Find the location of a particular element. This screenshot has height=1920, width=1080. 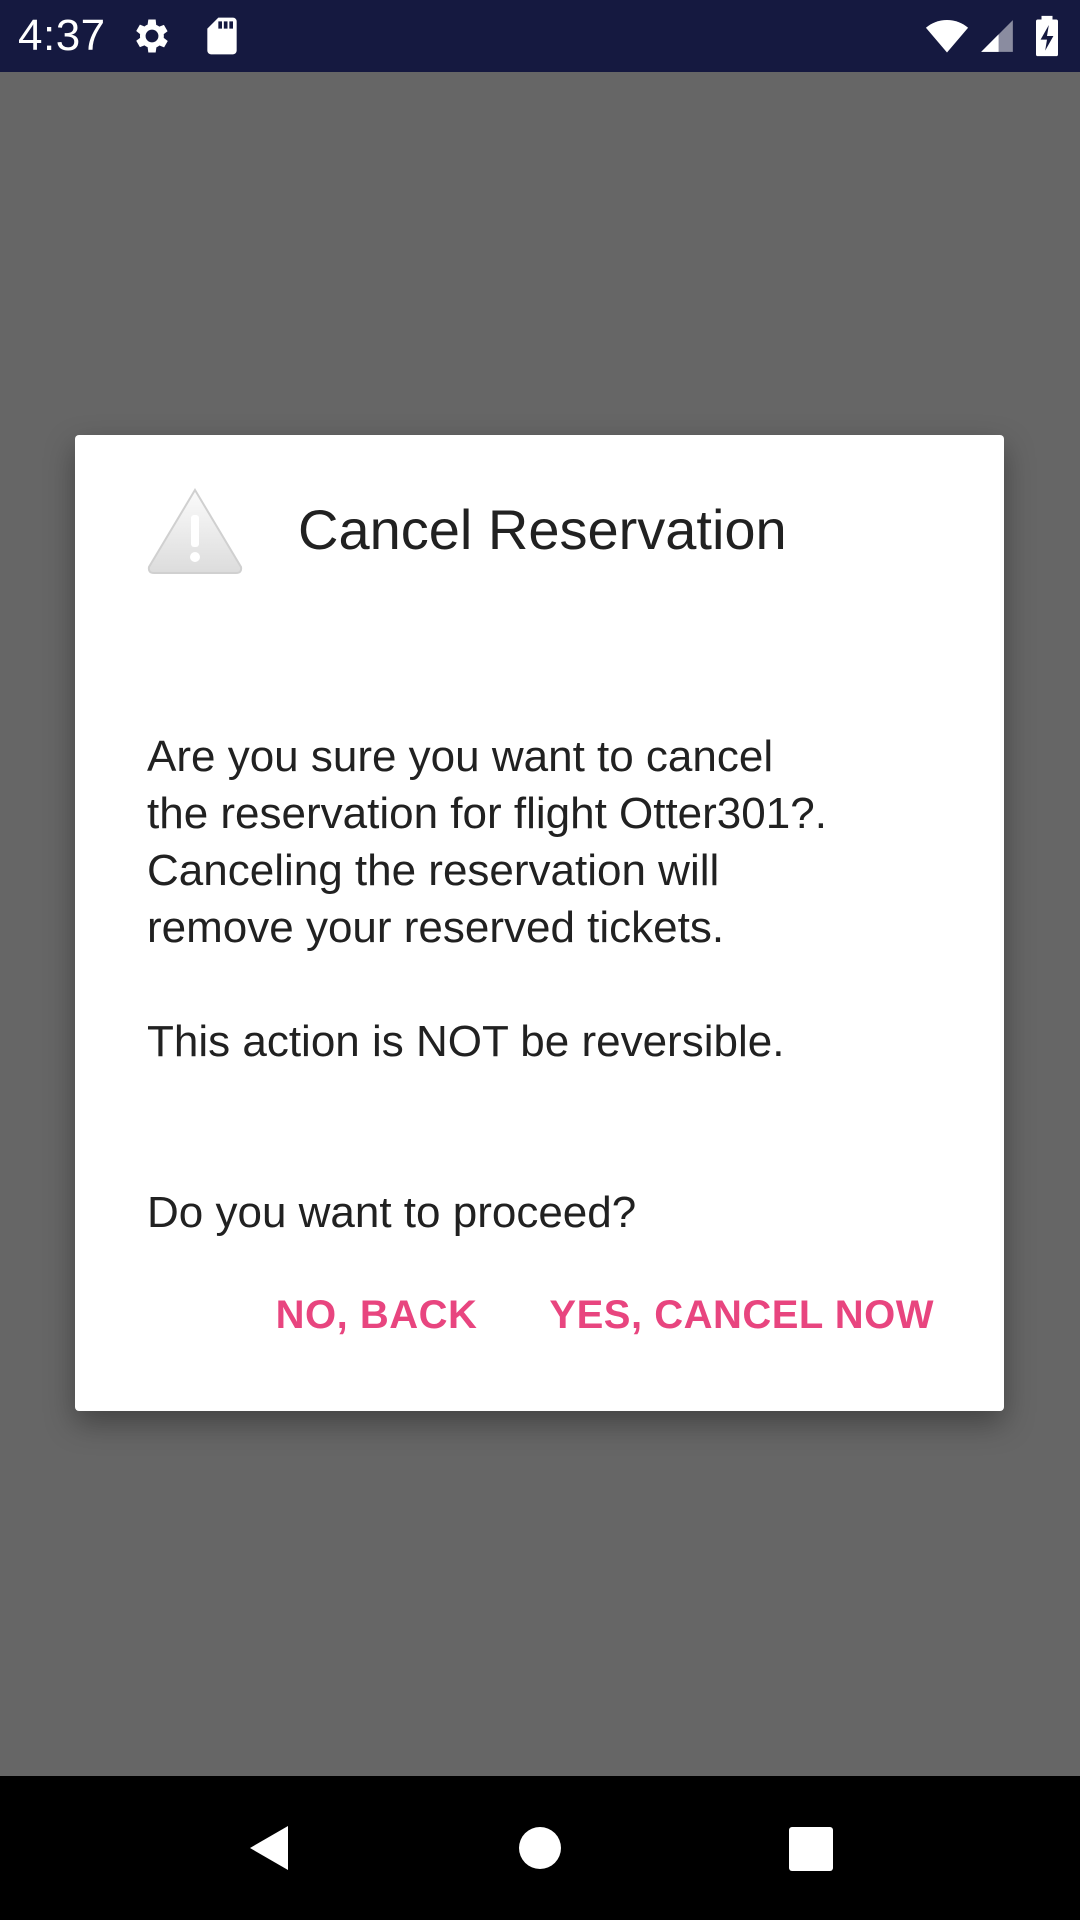

back-icon is located at coordinates (268, 1848).